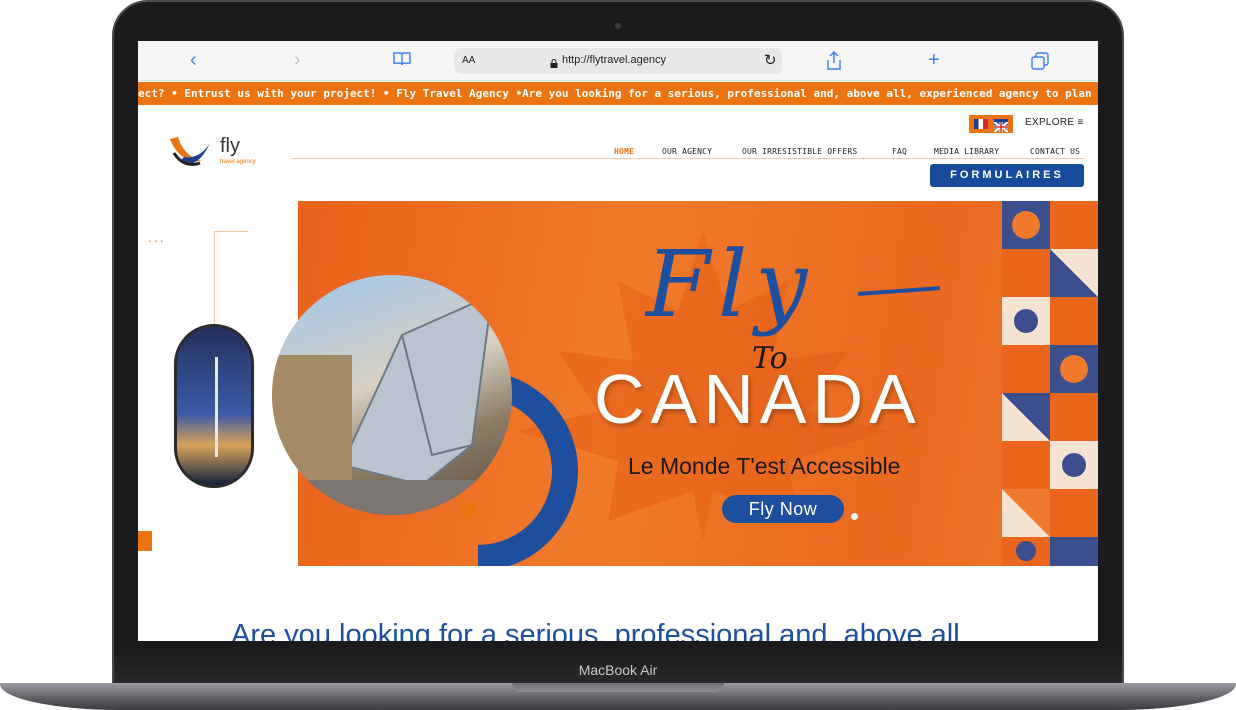 The width and height of the screenshot is (1236, 710). What do you see at coordinates (231, 231) in the screenshot?
I see `line-decor-top` at bounding box center [231, 231].